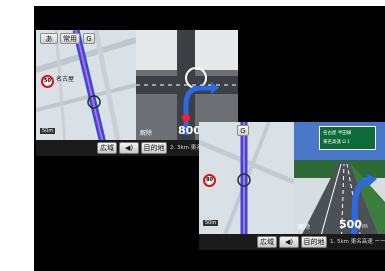 This screenshot has height=271, width=385. What do you see at coordinates (65, 79) in the screenshot?
I see `map-place-label: 名古屋` at bounding box center [65, 79].